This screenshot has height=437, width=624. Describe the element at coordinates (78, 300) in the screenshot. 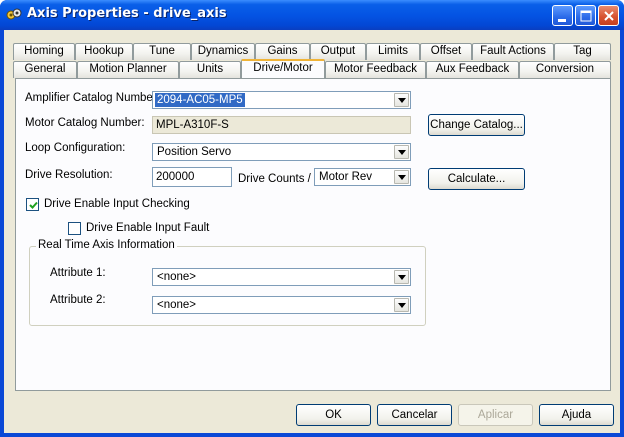

I see `attribute-2-label: Attribute 2:` at that location.